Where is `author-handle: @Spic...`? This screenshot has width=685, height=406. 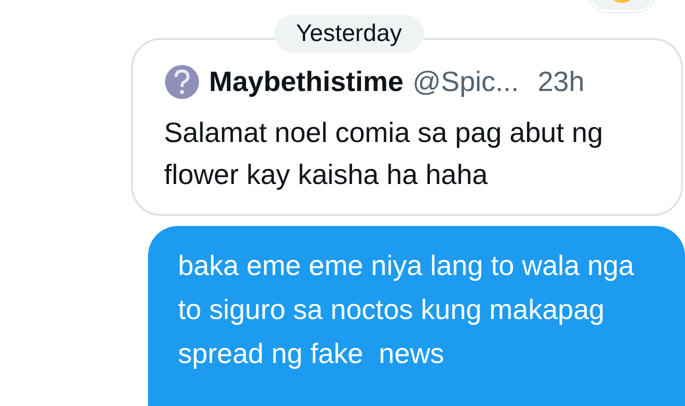 author-handle: @Spic... is located at coordinates (465, 82).